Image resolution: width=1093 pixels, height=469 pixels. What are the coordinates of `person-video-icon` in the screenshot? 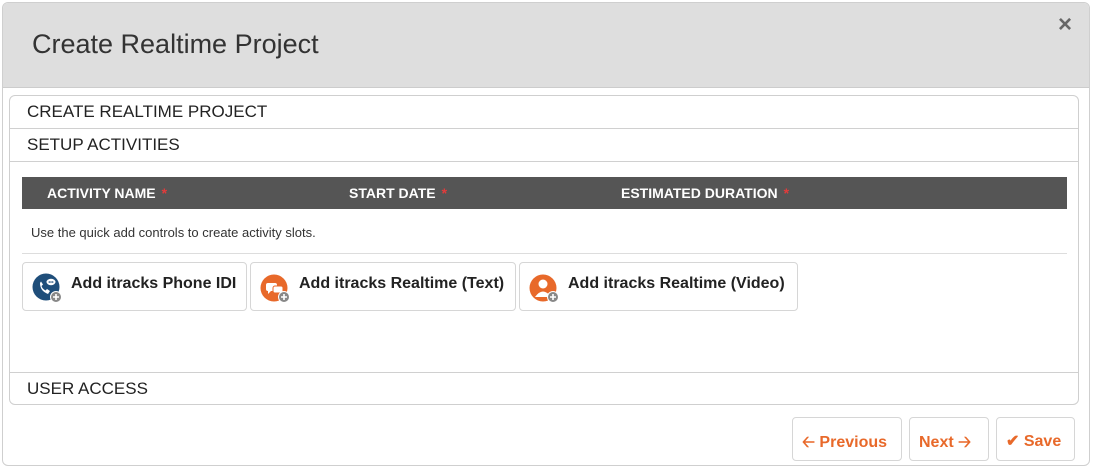 It's located at (544, 288).